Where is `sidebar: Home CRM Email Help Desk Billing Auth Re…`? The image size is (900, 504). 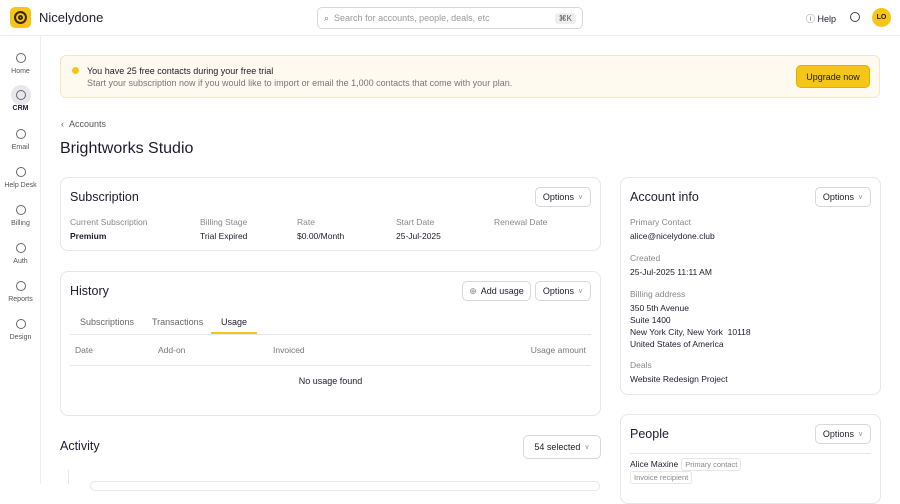 sidebar: Home CRM Email Help Desk Billing Auth Re… is located at coordinates (20, 260).